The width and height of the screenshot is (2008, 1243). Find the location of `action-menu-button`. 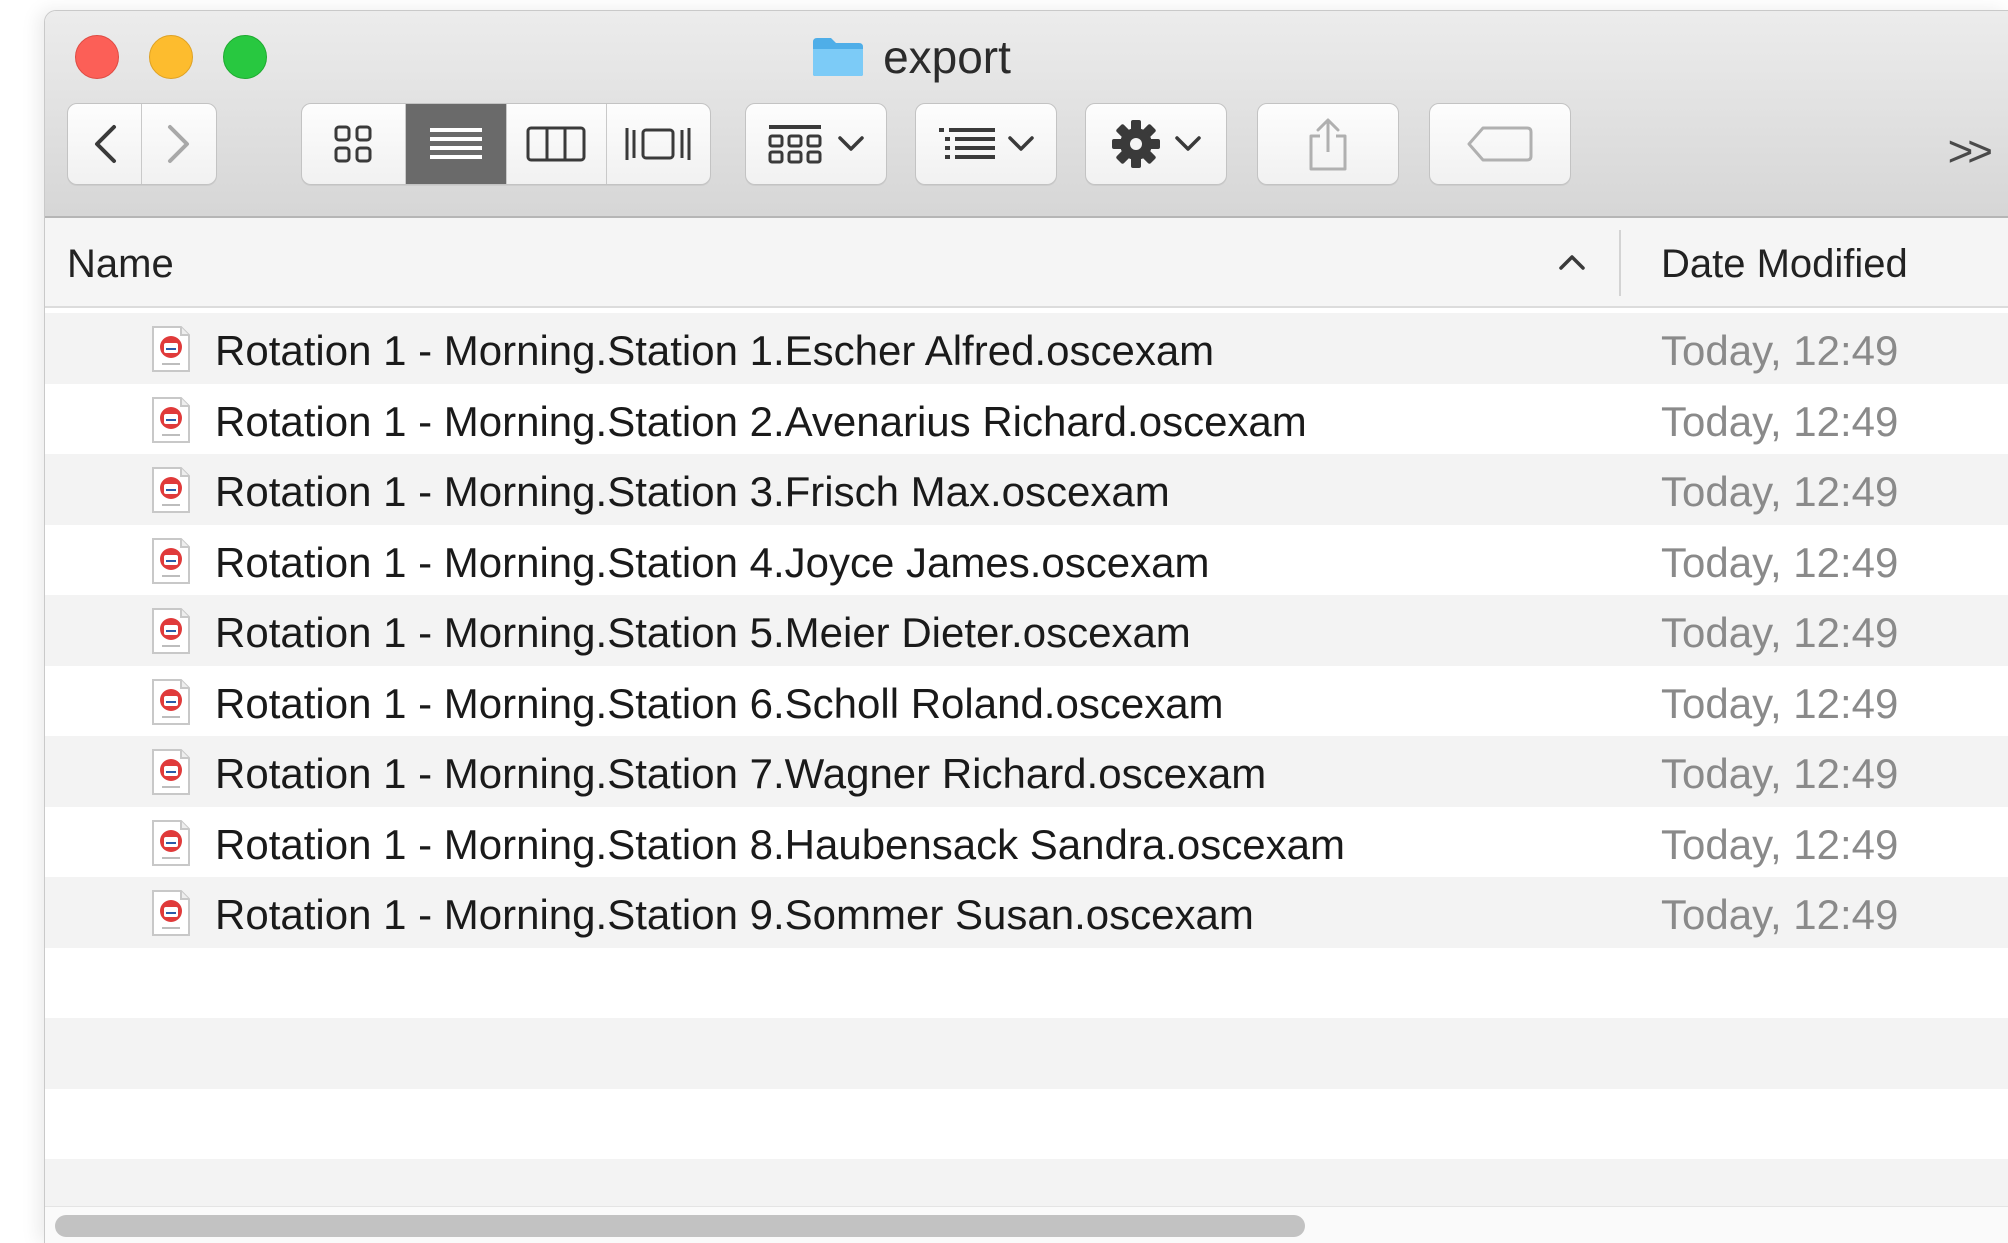

action-menu-button is located at coordinates (1156, 144).